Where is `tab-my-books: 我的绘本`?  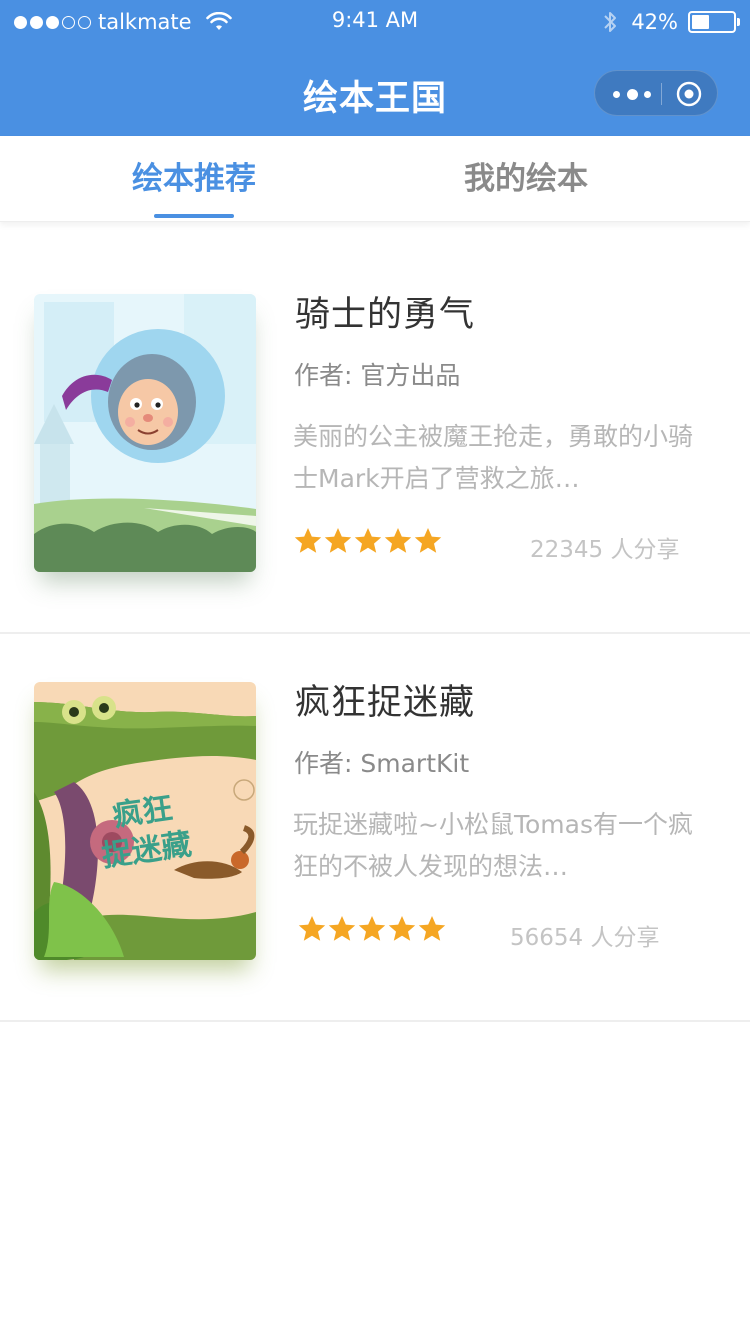 tab-my-books: 我的绘本 is located at coordinates (526, 179).